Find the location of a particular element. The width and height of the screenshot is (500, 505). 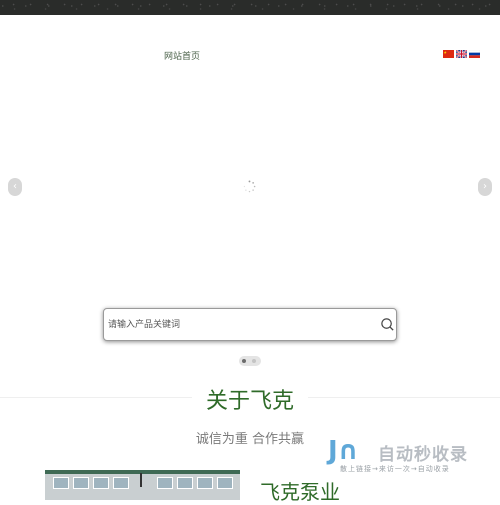

slider-pagination is located at coordinates (250, 361).